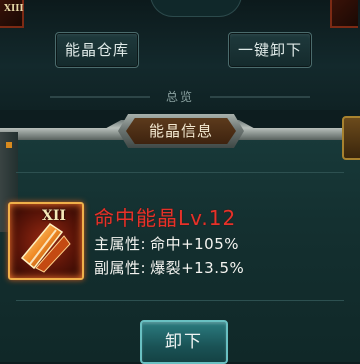 Image resolution: width=360 pixels, height=364 pixels. Describe the element at coordinates (165, 218) in the screenshot. I see `gem-name: 命中能晶Lv.12` at that location.